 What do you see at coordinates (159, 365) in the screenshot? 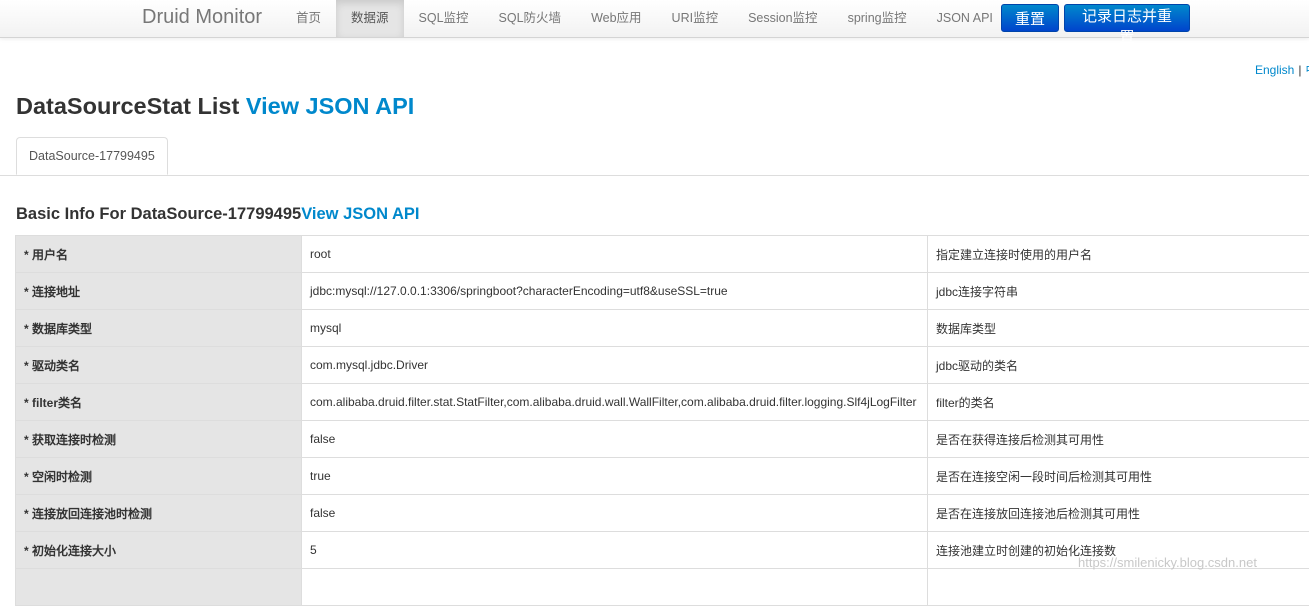
I see `row-label: * 驱动类名` at bounding box center [159, 365].